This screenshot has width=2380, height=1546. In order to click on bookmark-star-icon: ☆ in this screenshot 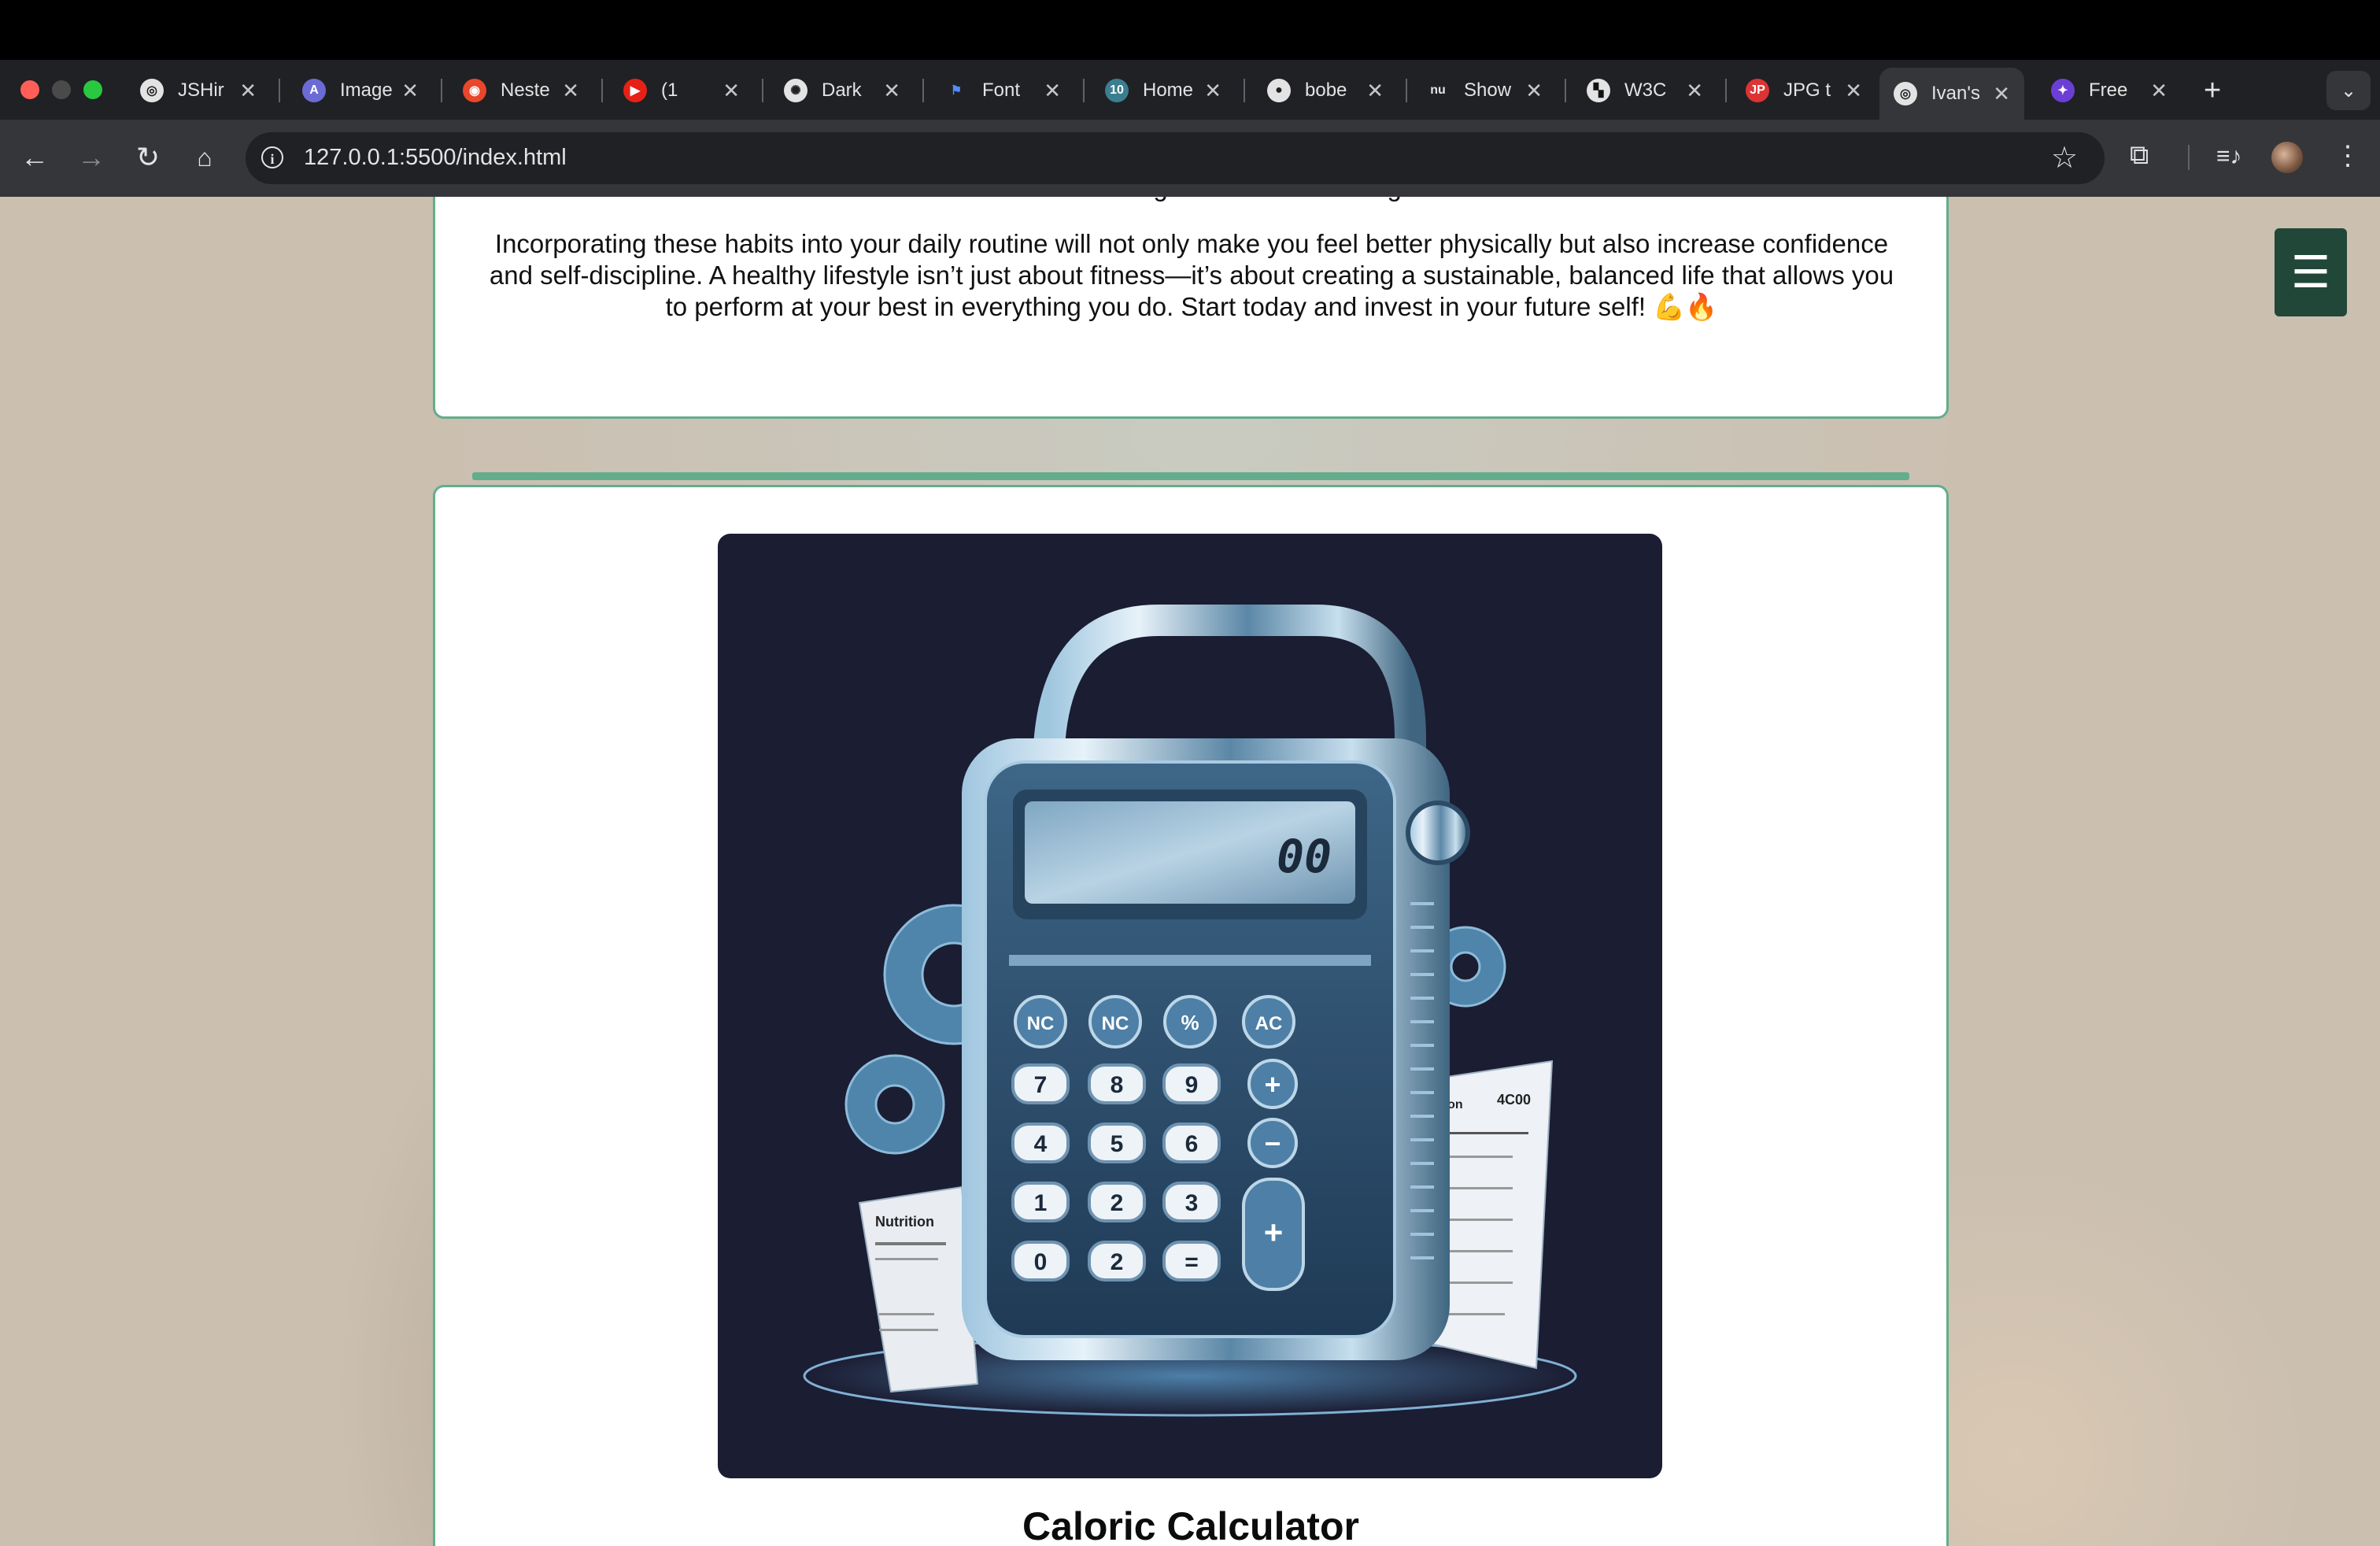, I will do `click(2064, 158)`.